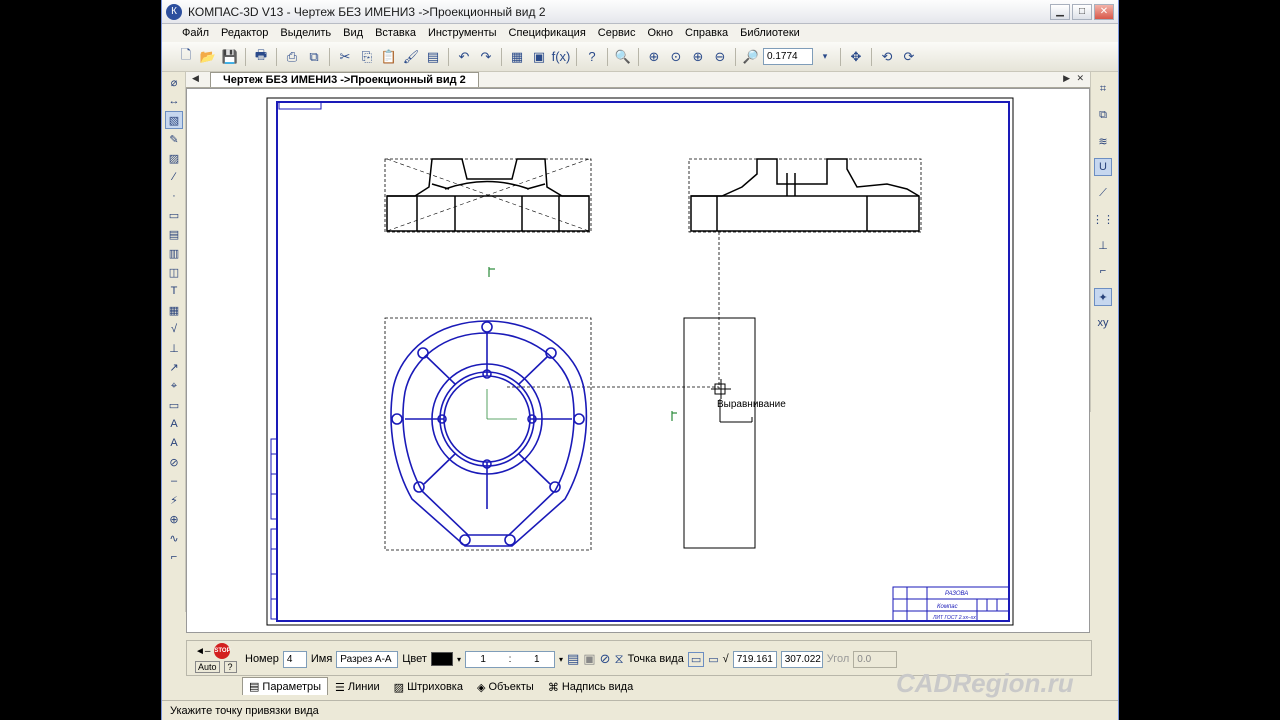 The width and height of the screenshot is (1280, 720). What do you see at coordinates (459, 659) in the screenshot?
I see `color-dropdown-icon: ▾` at bounding box center [459, 659].